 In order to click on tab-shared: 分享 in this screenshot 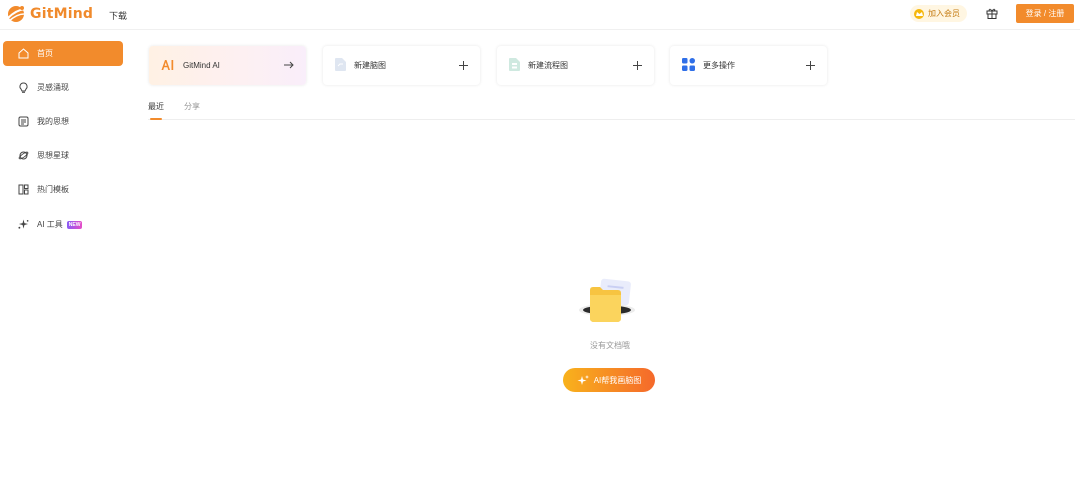, I will do `click(192, 106)`.